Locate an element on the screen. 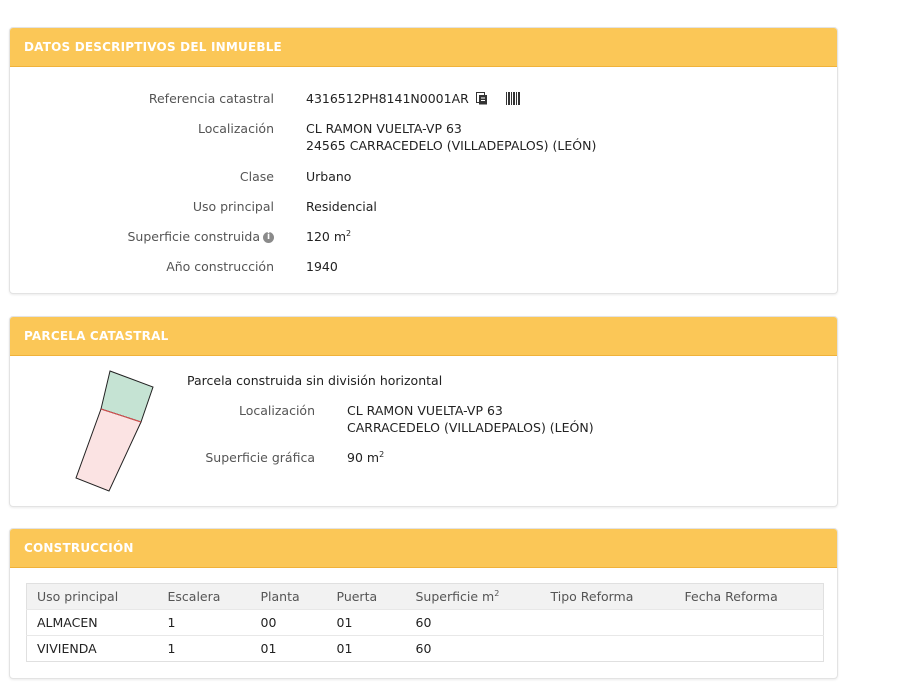  col-header-puerta: Puerta is located at coordinates (366, 596).